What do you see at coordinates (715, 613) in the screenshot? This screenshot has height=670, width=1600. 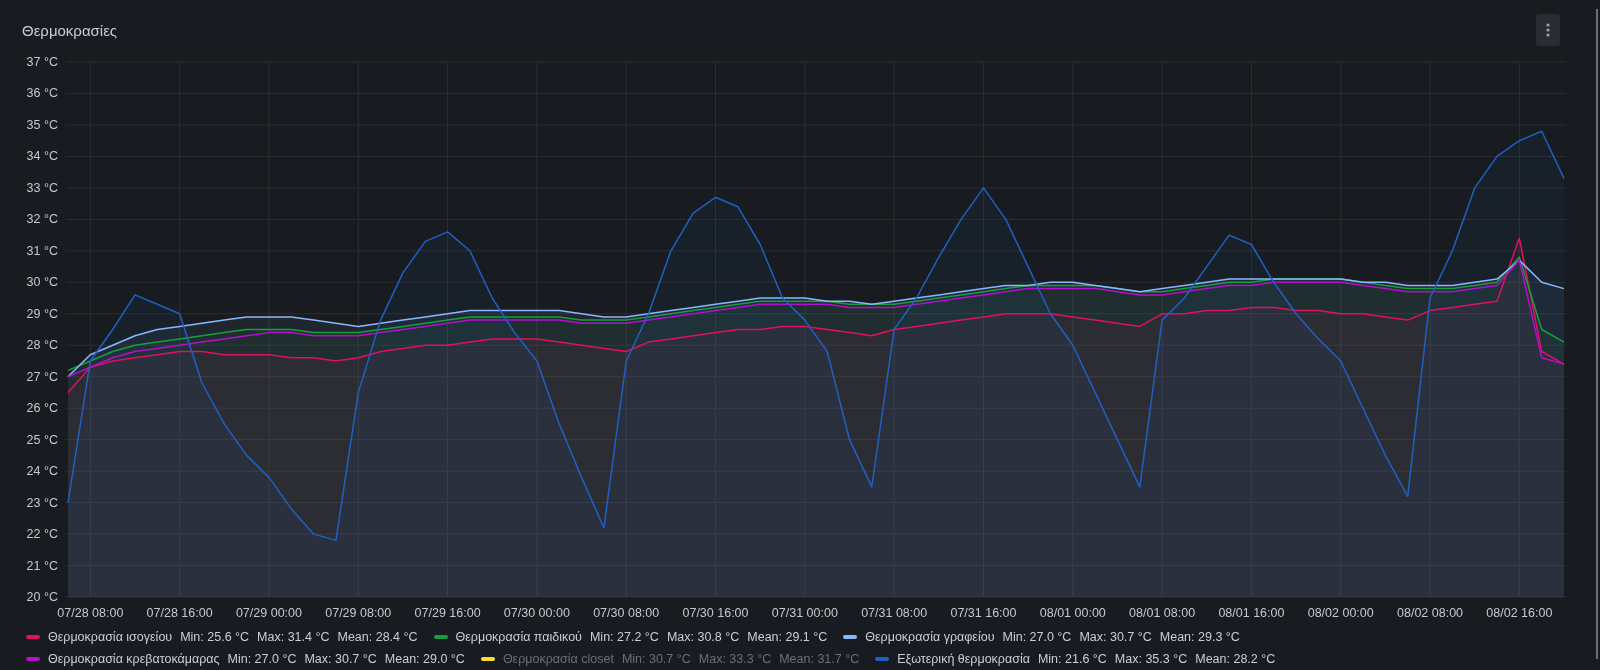 I see `x-axis-label: 07/30 16:00` at bounding box center [715, 613].